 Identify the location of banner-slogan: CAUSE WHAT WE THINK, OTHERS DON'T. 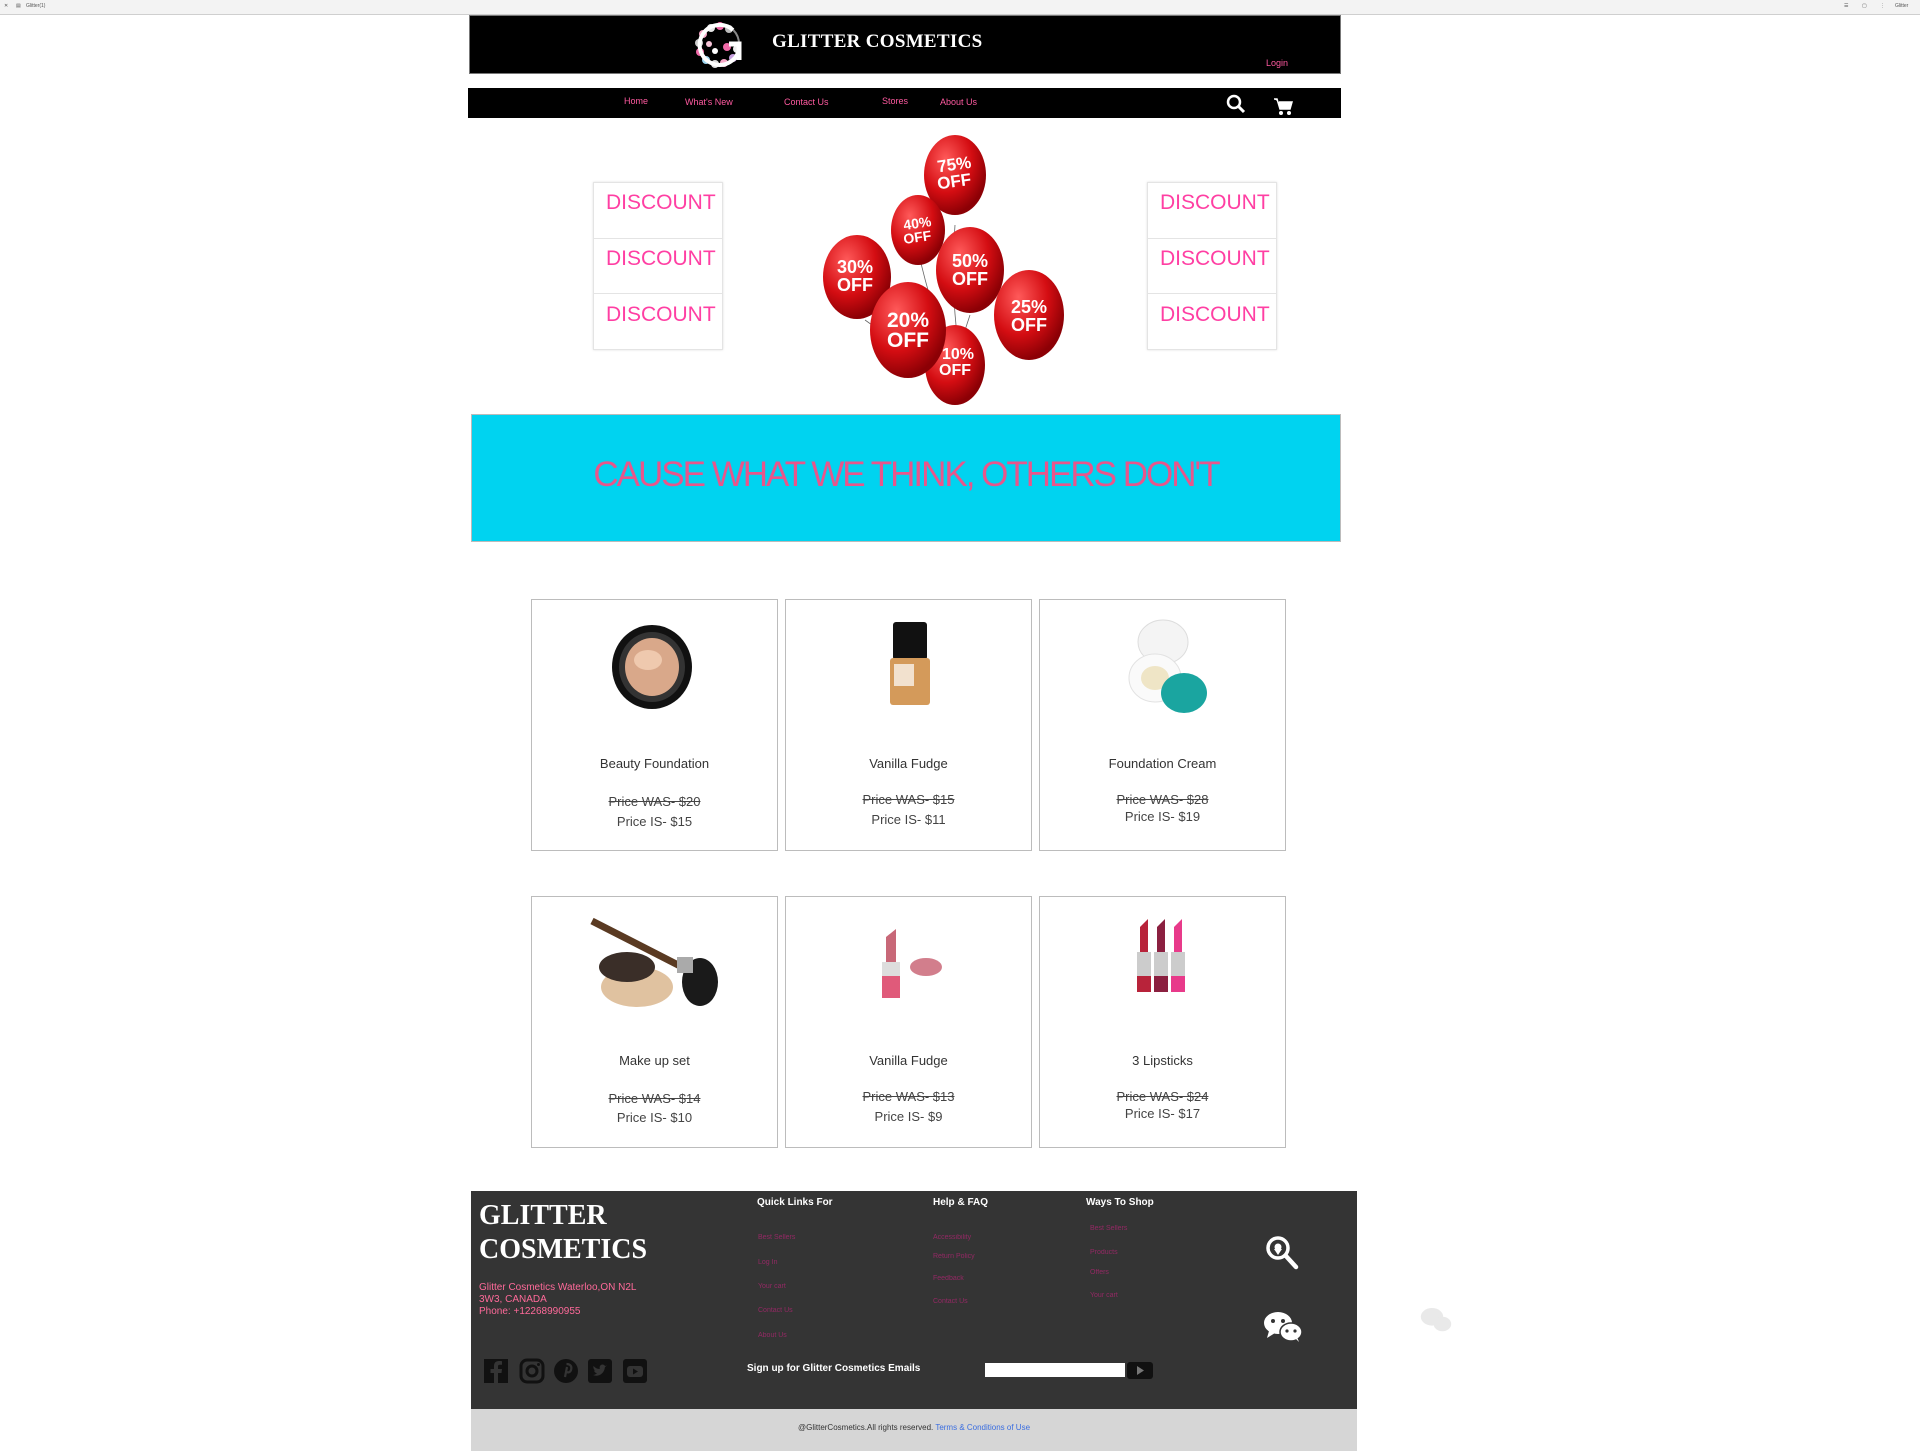
(906, 474).